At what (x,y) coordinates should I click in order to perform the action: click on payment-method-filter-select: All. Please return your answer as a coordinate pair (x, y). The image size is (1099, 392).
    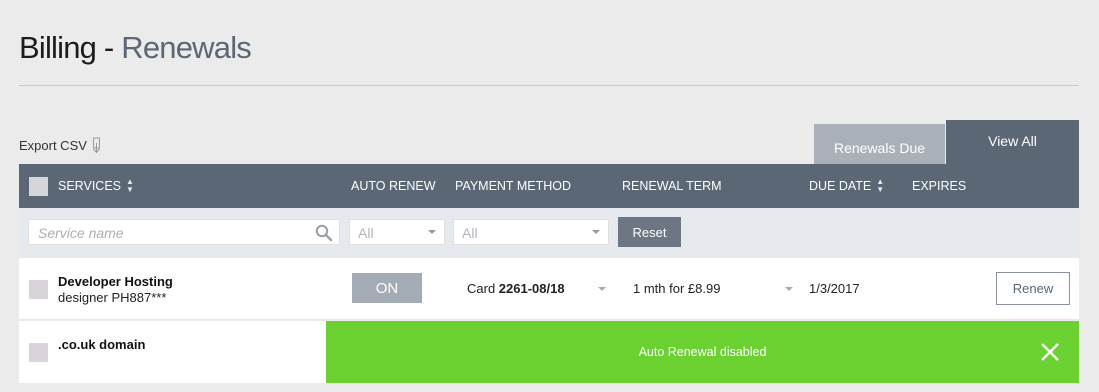
    Looking at the image, I should click on (531, 232).